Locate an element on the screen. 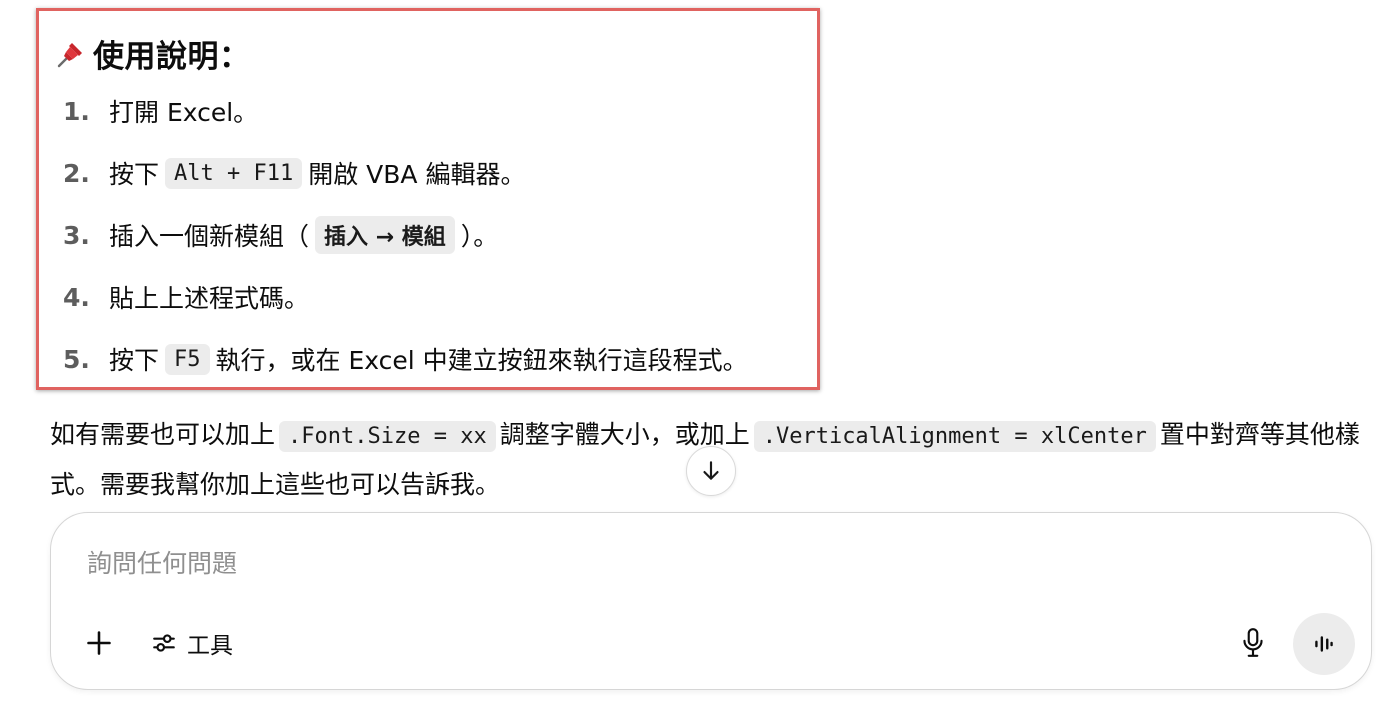  step-text: 開啟 VBA 編輯器。 is located at coordinates (417, 174).